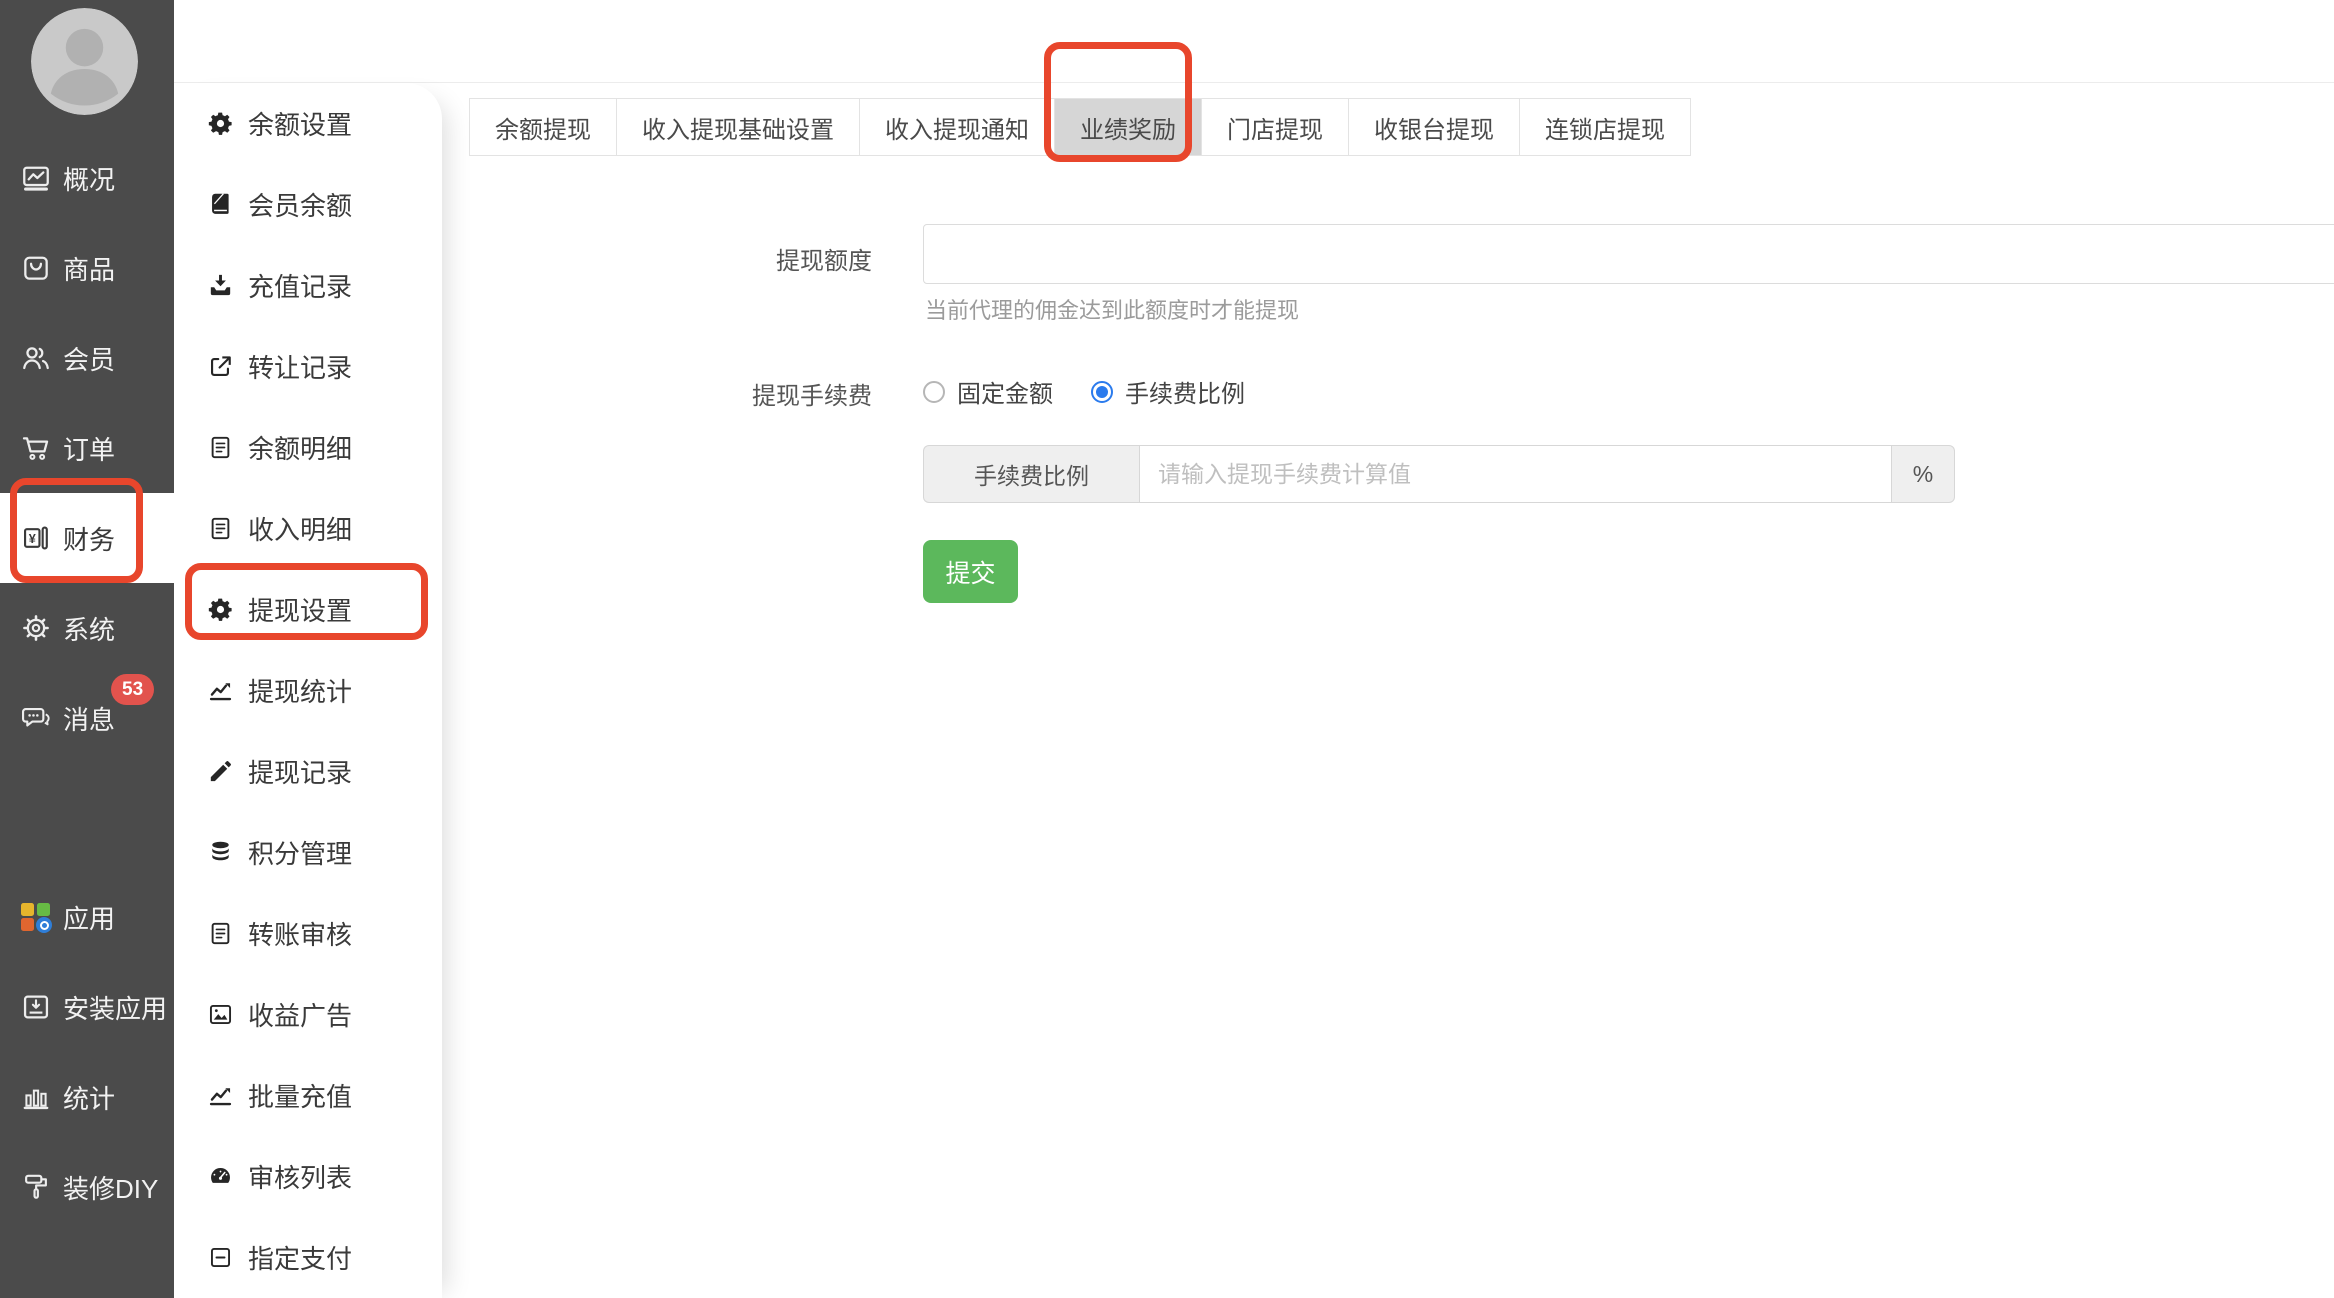 This screenshot has height=1298, width=2334. I want to click on menu-item-label: 提现记录, so click(300, 773).